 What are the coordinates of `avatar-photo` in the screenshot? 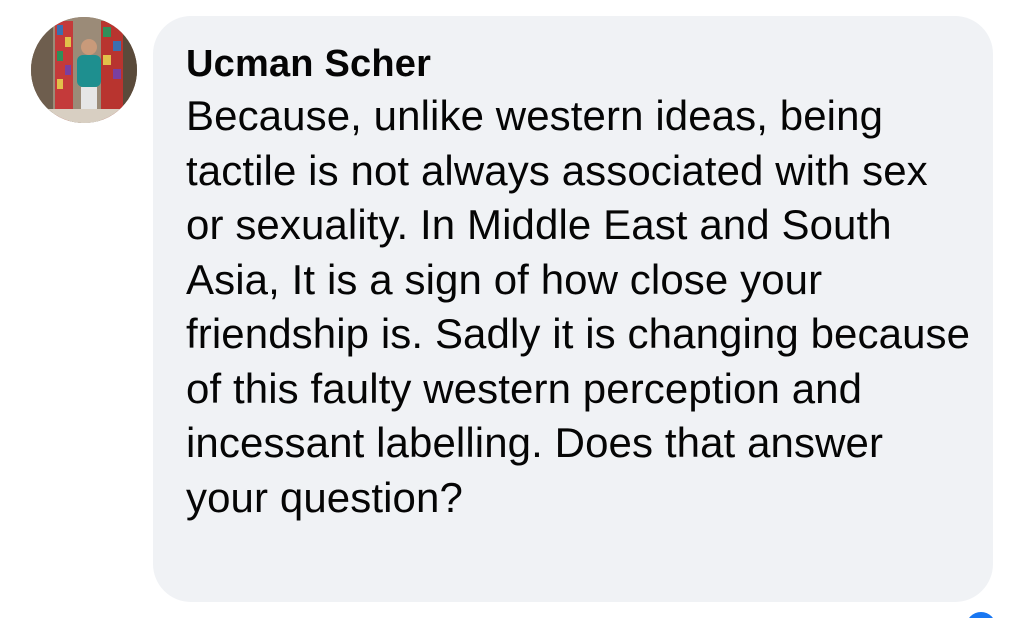 It's located at (84, 70).